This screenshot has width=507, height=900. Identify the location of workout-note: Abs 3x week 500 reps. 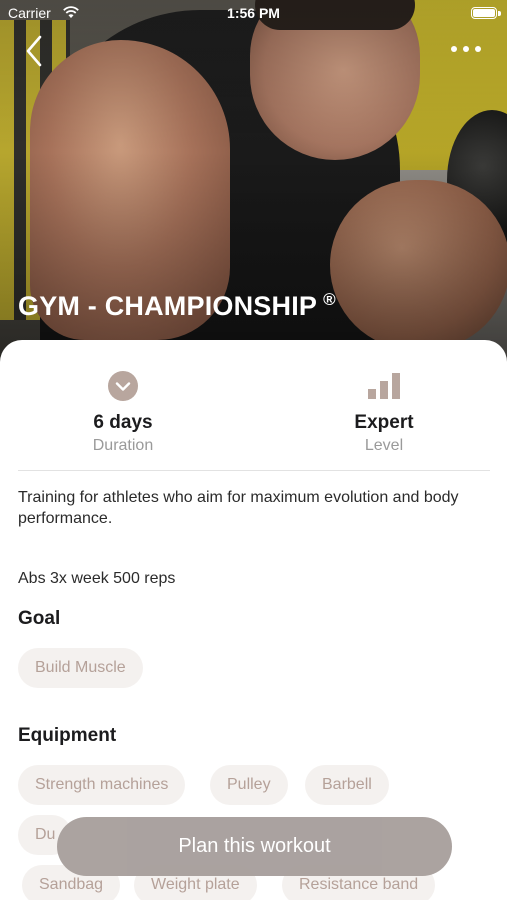
(97, 578).